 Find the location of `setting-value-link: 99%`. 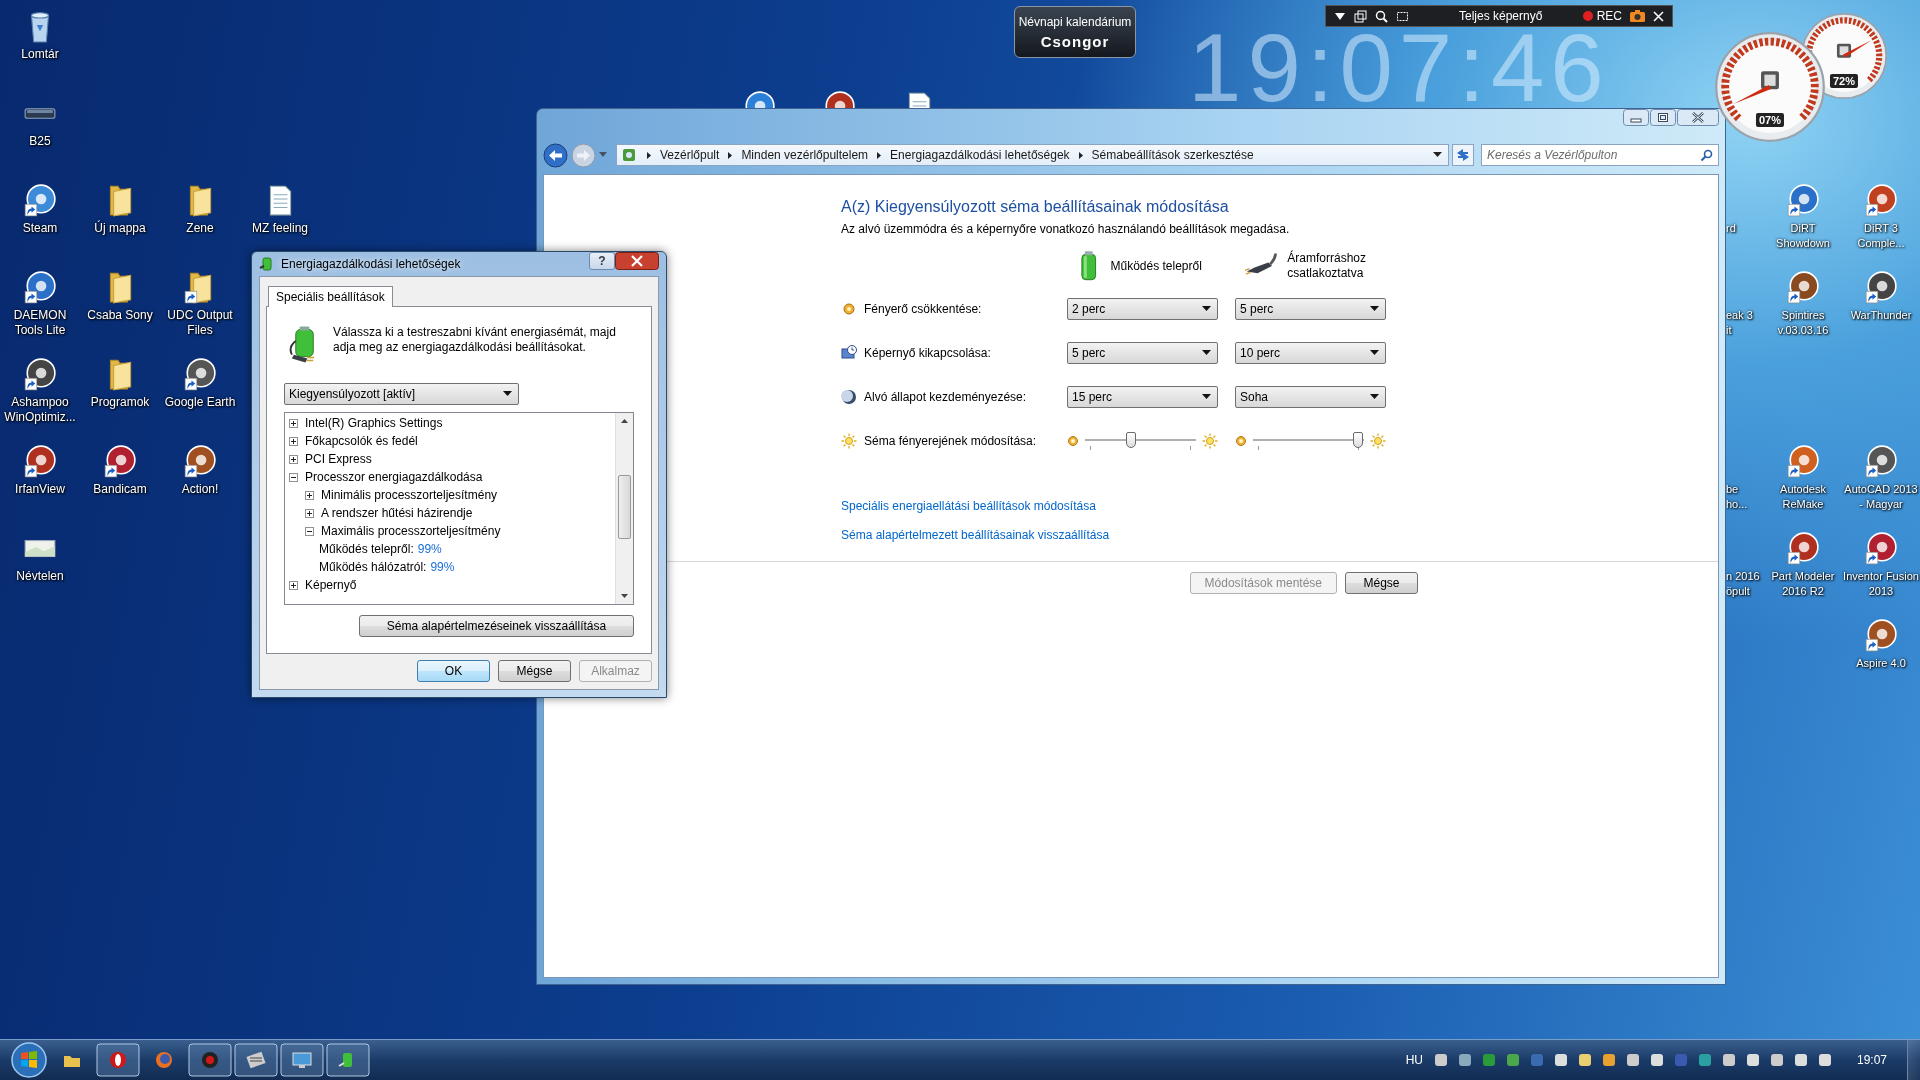

setting-value-link: 99% is located at coordinates (442, 567).